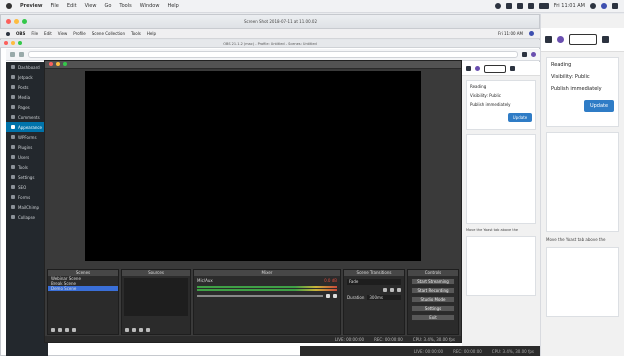  Describe the element at coordinates (604, 6) in the screenshot. I see `user-icon` at that location.